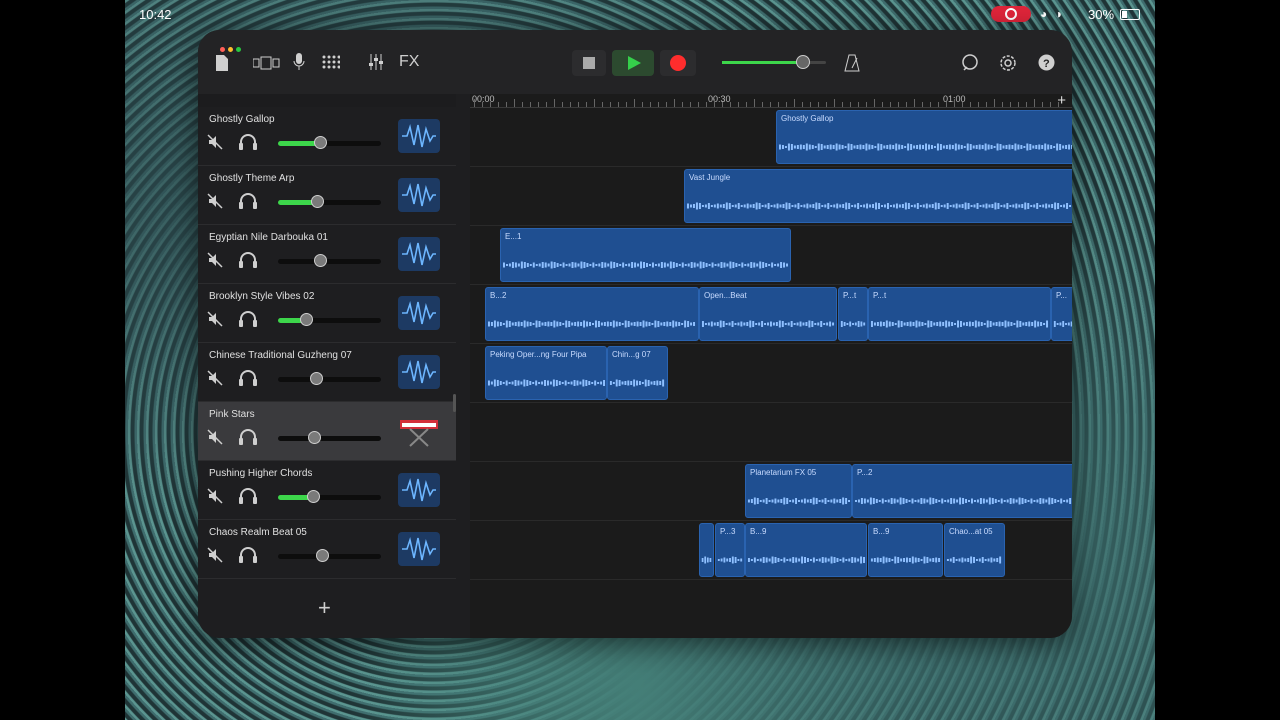  What do you see at coordinates (637, 383) in the screenshot?
I see `region-waveform` at bounding box center [637, 383].